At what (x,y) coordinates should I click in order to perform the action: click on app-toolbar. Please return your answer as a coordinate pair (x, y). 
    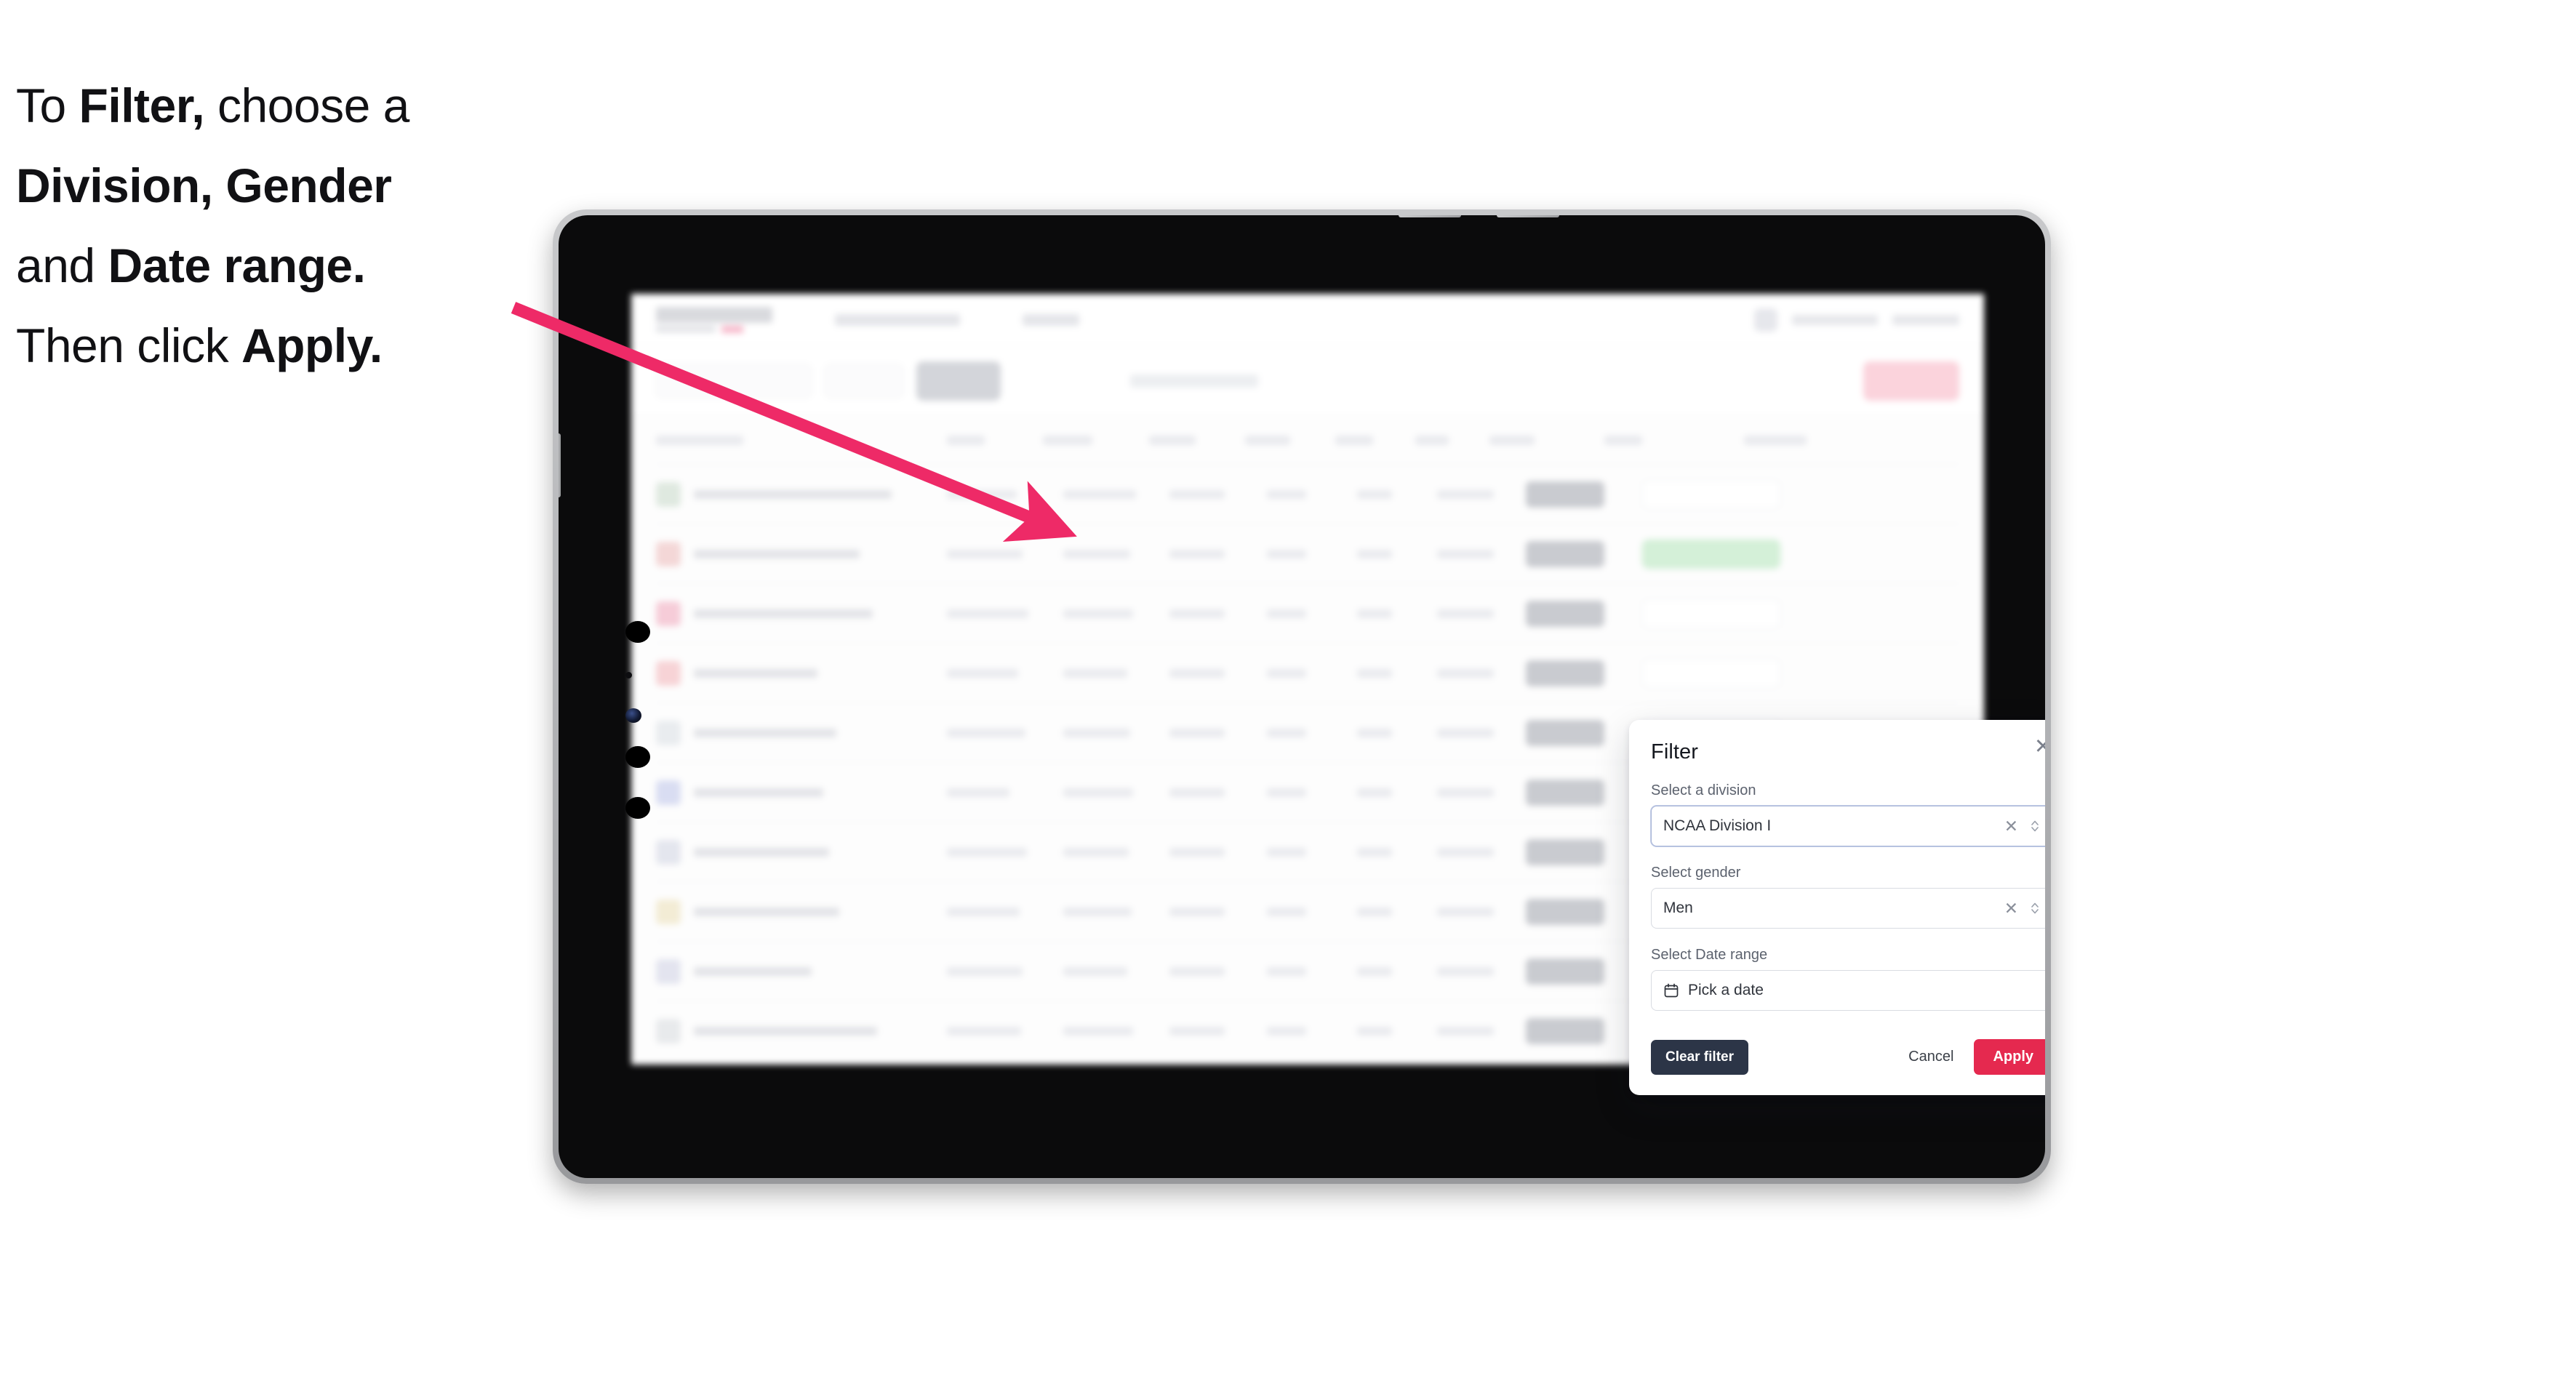
    Looking at the image, I should click on (1307, 381).